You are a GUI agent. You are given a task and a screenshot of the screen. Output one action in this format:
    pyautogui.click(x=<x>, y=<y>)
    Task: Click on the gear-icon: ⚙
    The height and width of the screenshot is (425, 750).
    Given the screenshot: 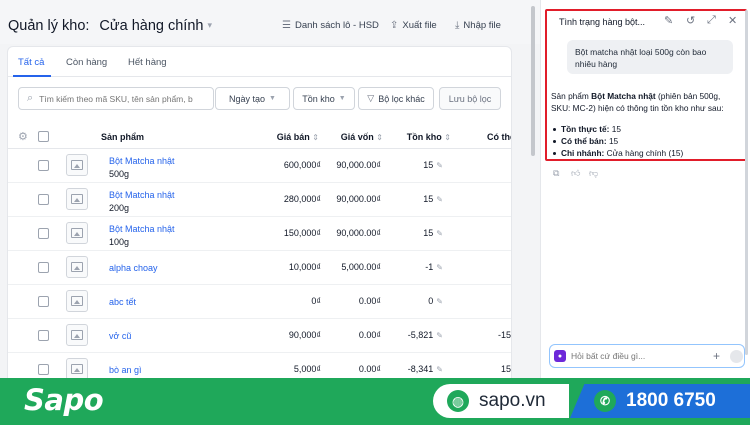 What is the action you would take?
    pyautogui.click(x=23, y=136)
    